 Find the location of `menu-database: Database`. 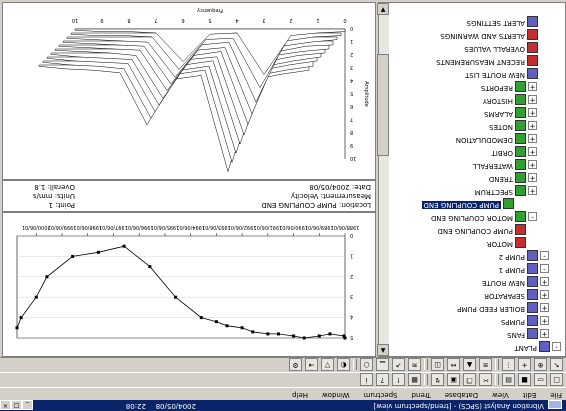

menu-database: Database is located at coordinates (461, 394).